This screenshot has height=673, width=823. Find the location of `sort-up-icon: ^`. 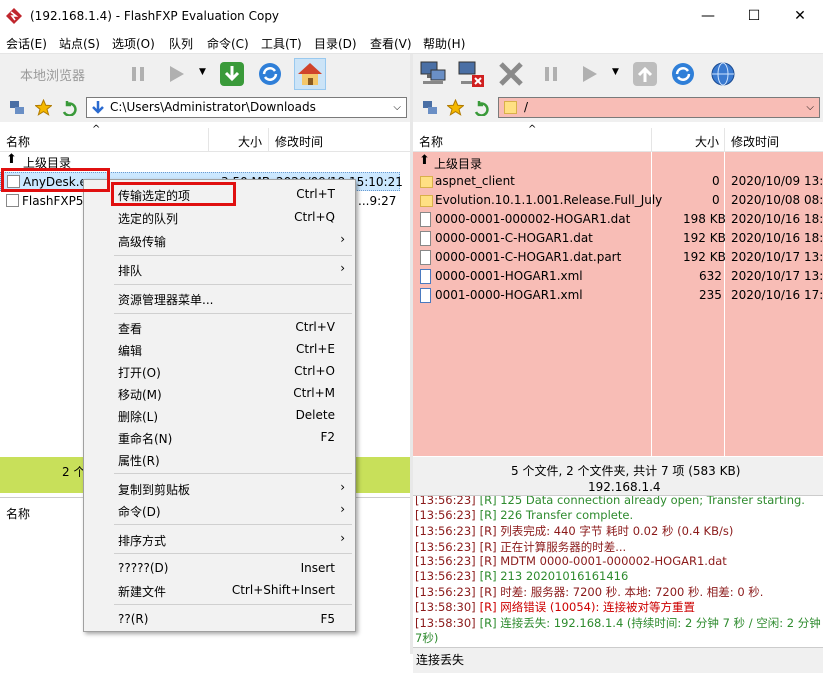

sort-up-icon: ^ is located at coordinates (532, 129).